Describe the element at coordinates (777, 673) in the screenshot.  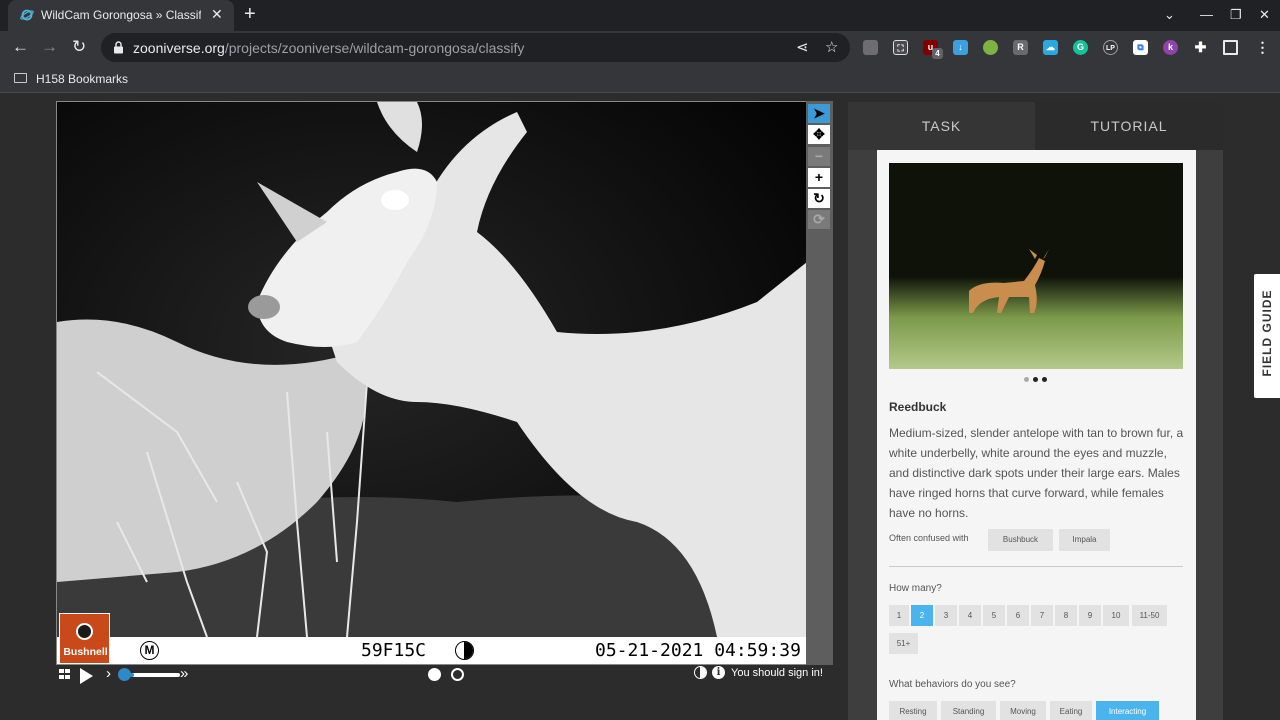
I see `signin-notice: You should sign in!` at that location.